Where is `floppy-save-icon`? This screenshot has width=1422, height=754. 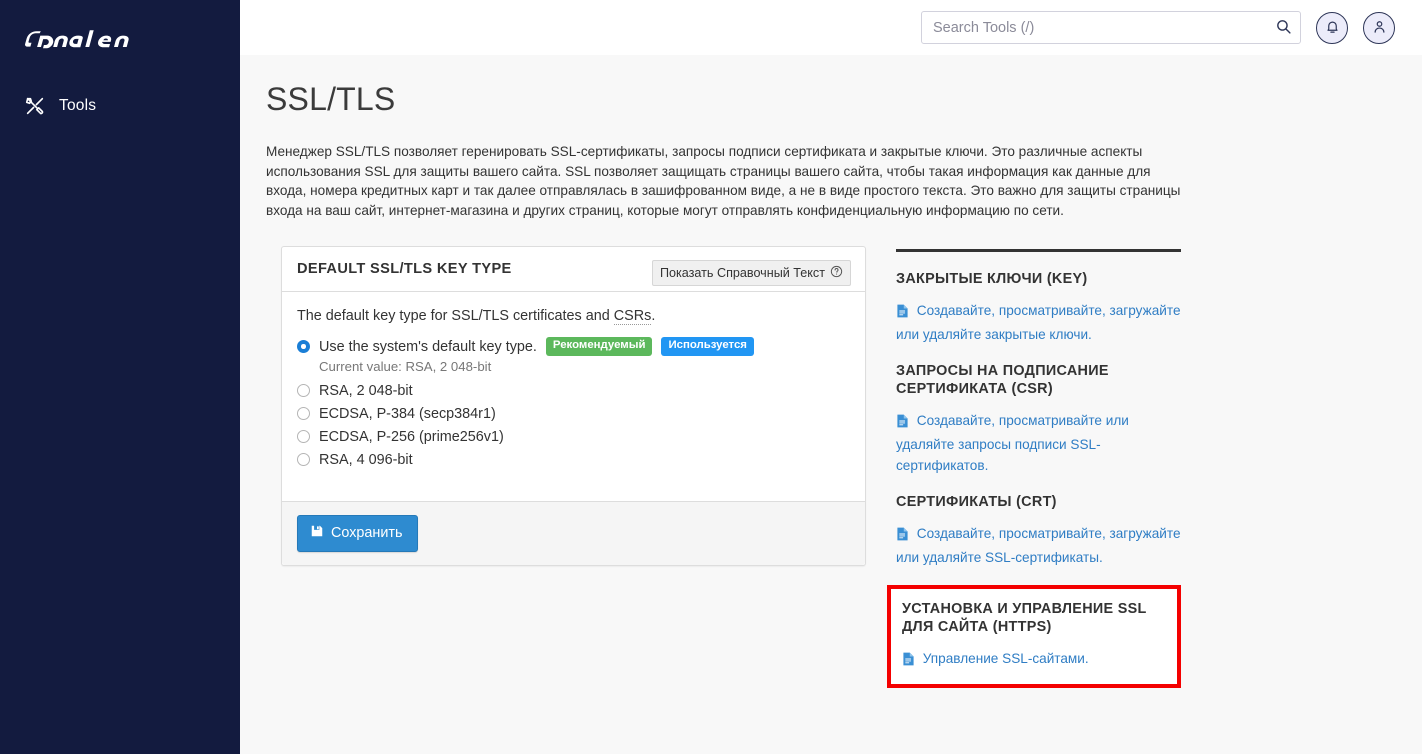 floppy-save-icon is located at coordinates (317, 533).